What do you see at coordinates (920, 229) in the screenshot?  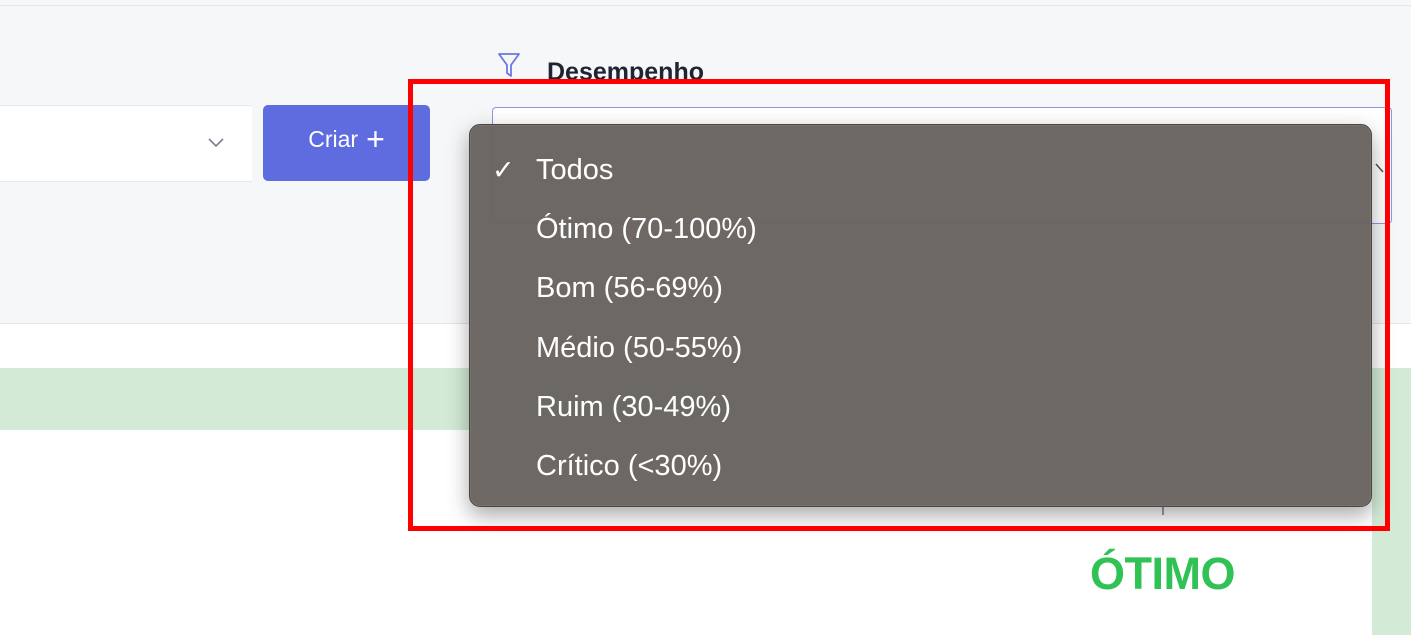 I see `menu-item-otimo: Ótimo (70-100%)` at bounding box center [920, 229].